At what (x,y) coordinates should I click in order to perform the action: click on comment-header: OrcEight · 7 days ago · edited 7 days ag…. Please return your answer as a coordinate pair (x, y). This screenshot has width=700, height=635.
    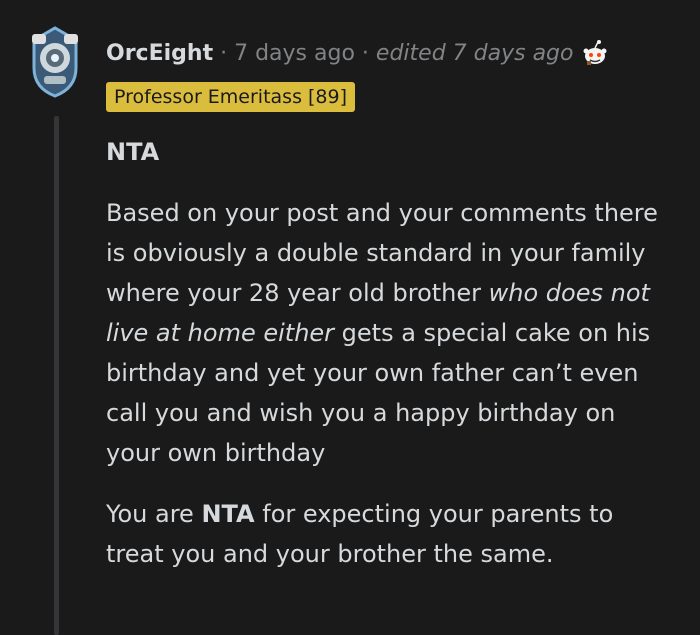
    Looking at the image, I should click on (357, 53).